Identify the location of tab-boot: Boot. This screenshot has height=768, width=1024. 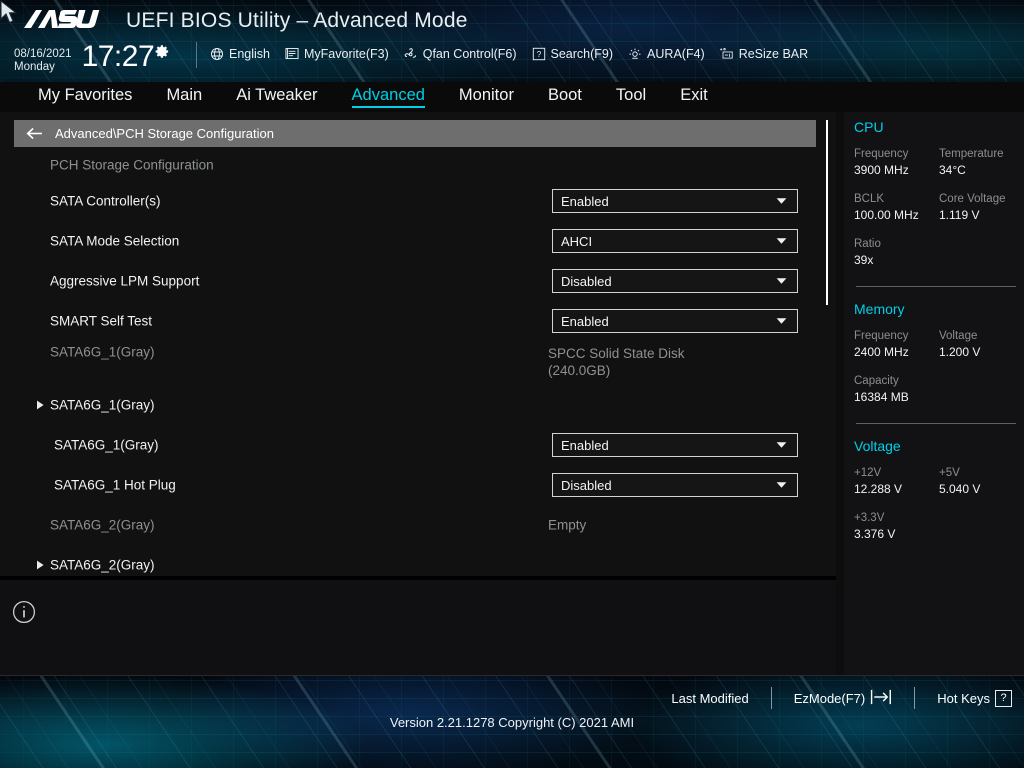
(565, 96).